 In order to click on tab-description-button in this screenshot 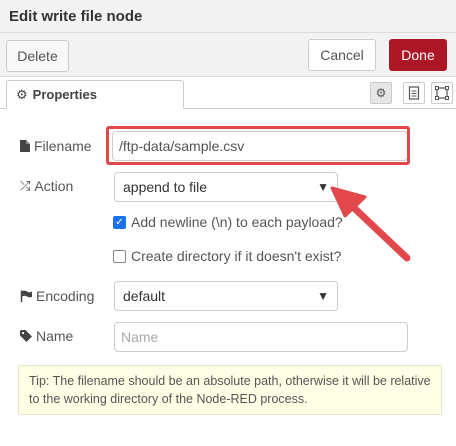, I will do `click(414, 93)`.